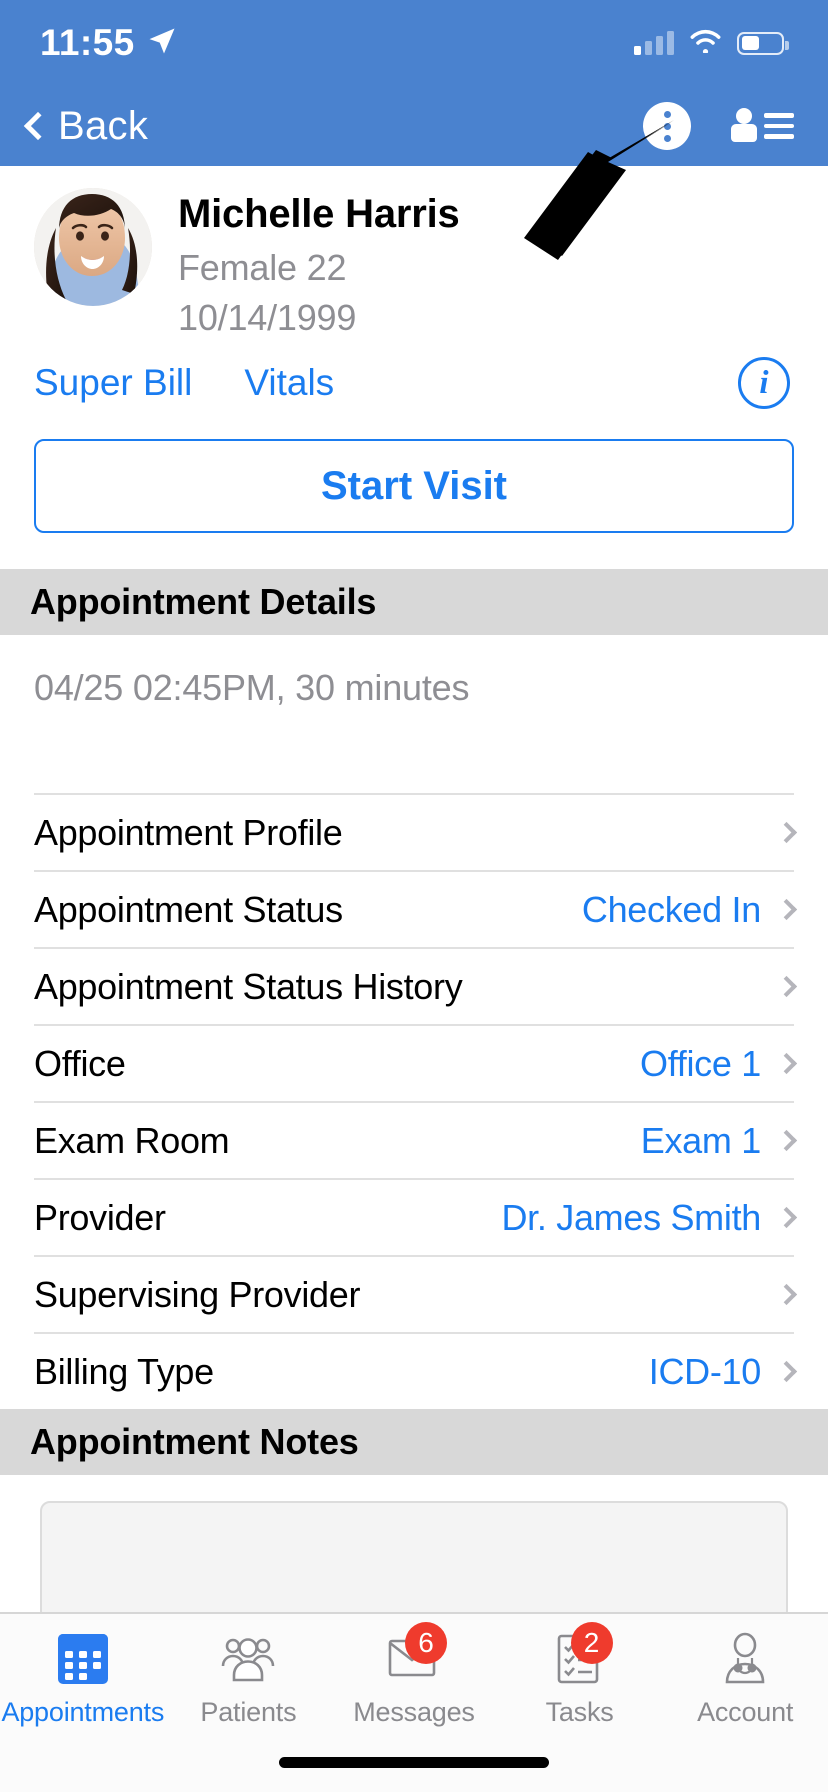 The width and height of the screenshot is (828, 1792). I want to click on location-arrow-icon, so click(162, 43).